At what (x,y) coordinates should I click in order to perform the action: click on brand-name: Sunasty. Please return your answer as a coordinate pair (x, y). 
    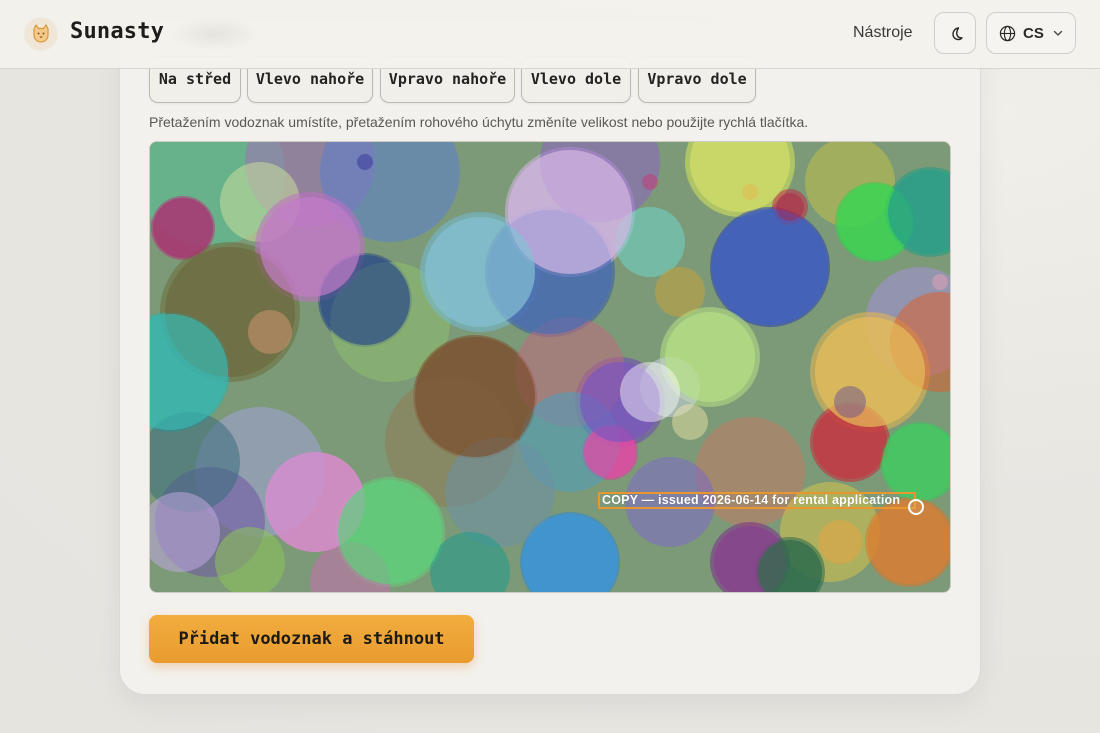
    Looking at the image, I should click on (117, 31).